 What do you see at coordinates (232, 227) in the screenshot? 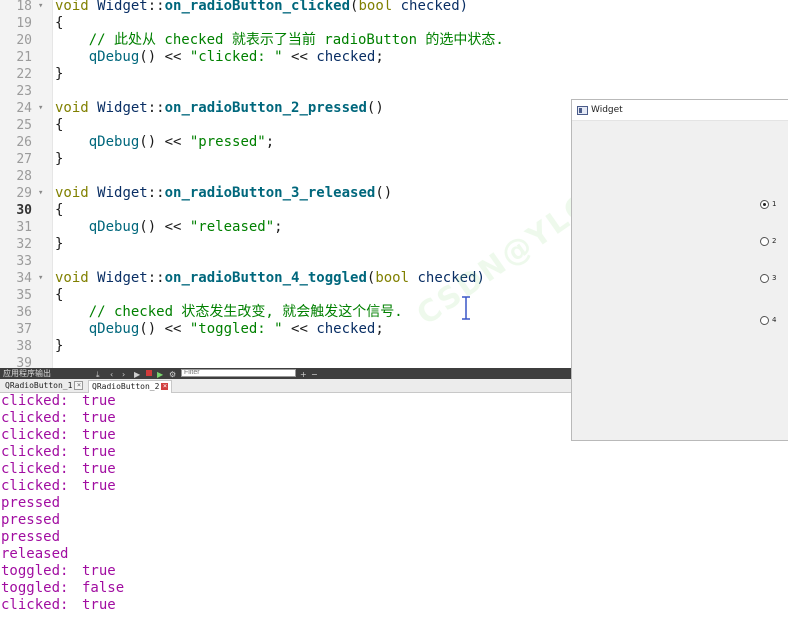
I see `code-token: "released"` at bounding box center [232, 227].